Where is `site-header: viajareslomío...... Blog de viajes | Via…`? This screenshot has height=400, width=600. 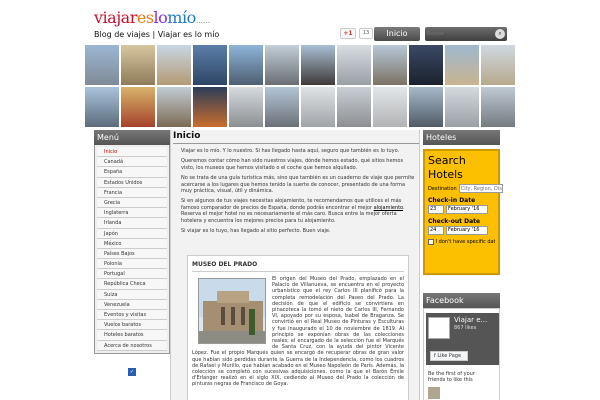 site-header: viajareslomío...... Blog de viajes | Via… is located at coordinates (300, 22).